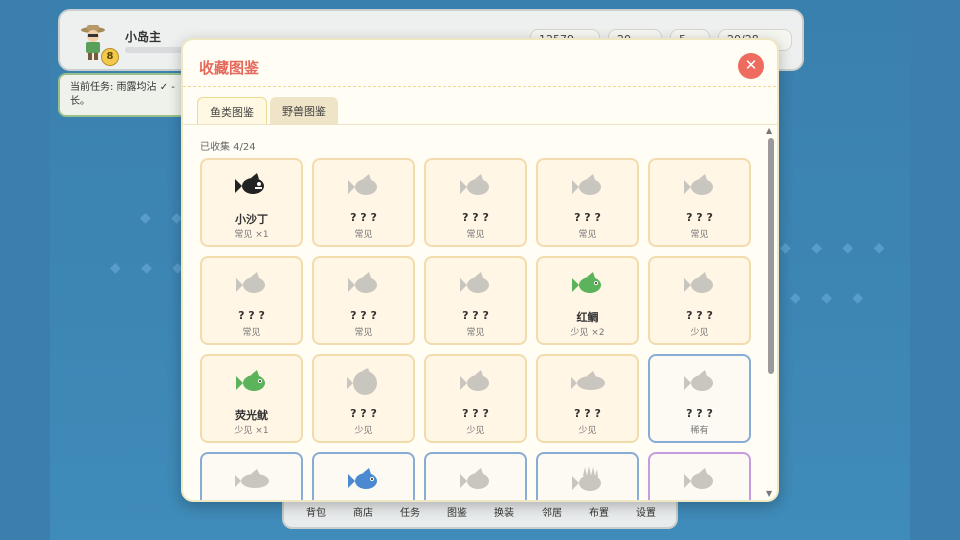  I want to click on card-rarity: 常见 ×1, so click(251, 235).